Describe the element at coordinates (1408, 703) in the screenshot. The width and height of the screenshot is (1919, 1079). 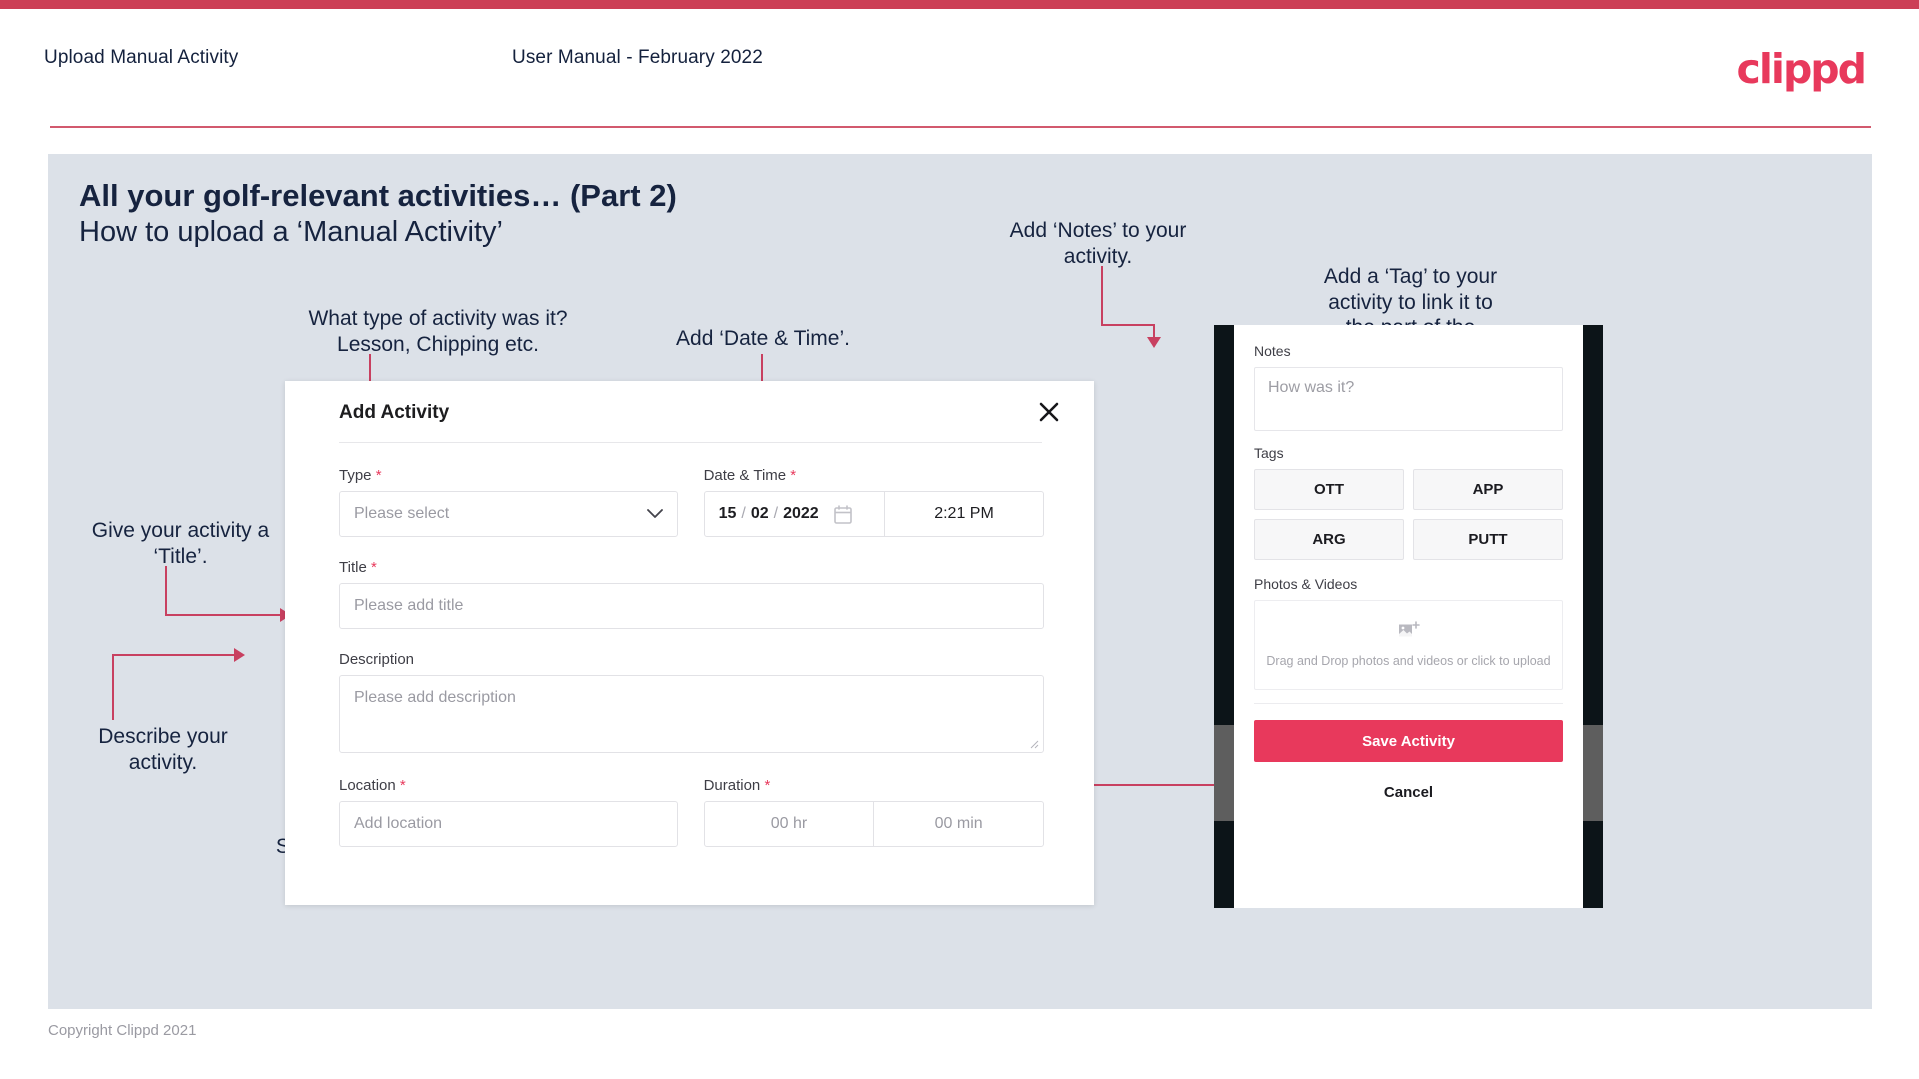
I see `phone-divider` at that location.